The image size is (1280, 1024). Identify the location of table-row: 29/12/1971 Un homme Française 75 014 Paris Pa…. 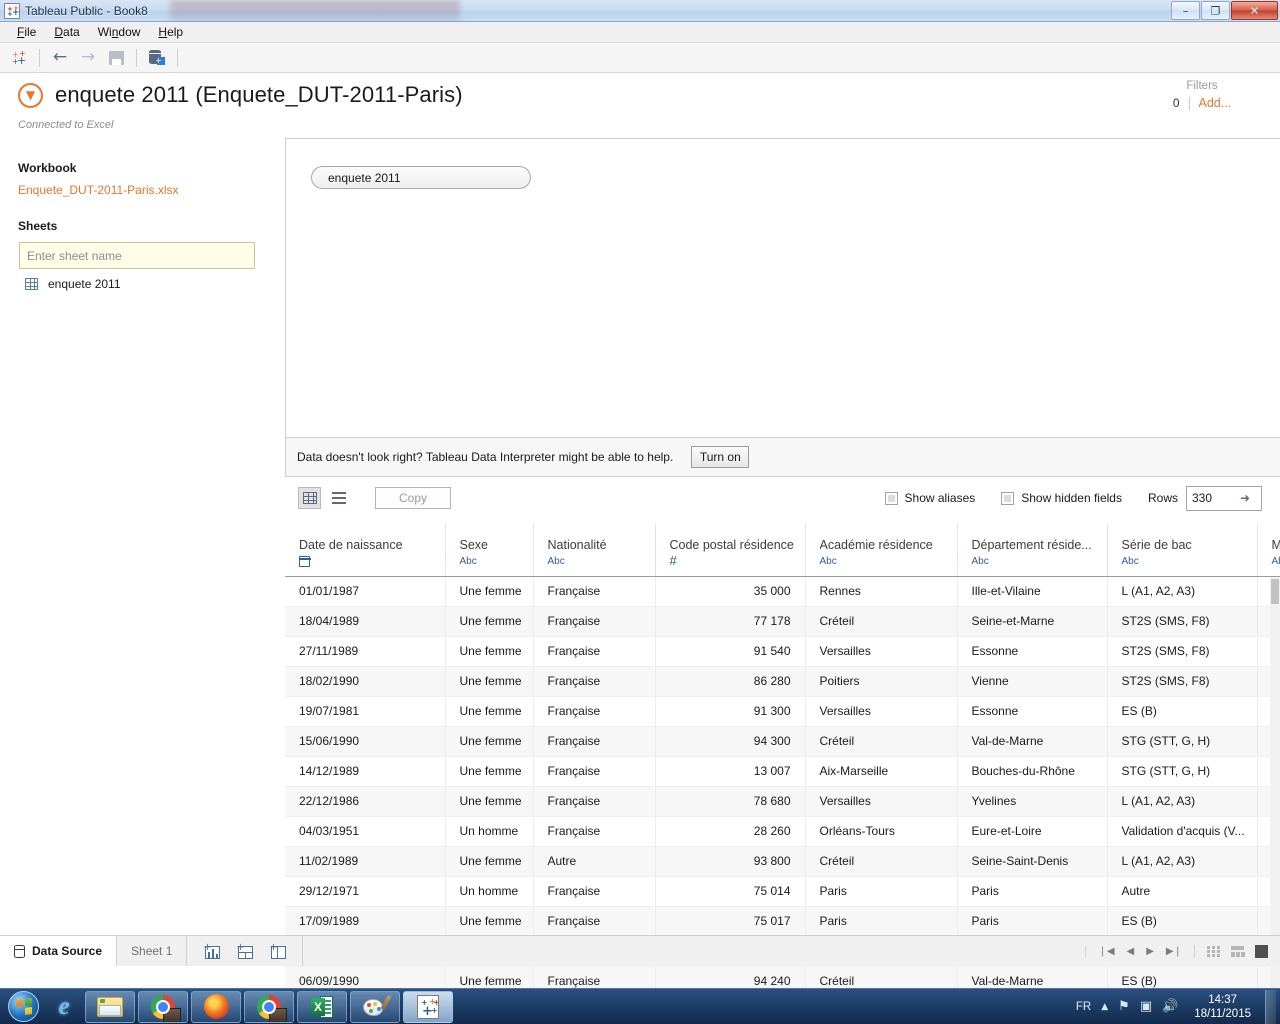
(782, 891).